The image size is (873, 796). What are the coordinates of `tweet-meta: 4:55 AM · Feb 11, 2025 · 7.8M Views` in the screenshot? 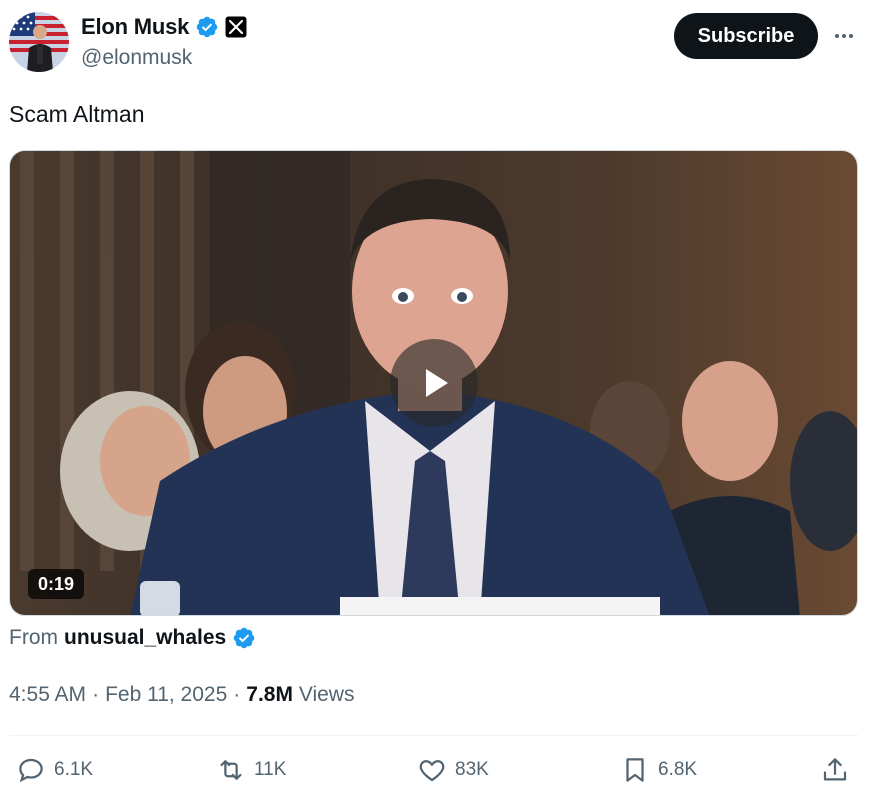 It's located at (181, 695).